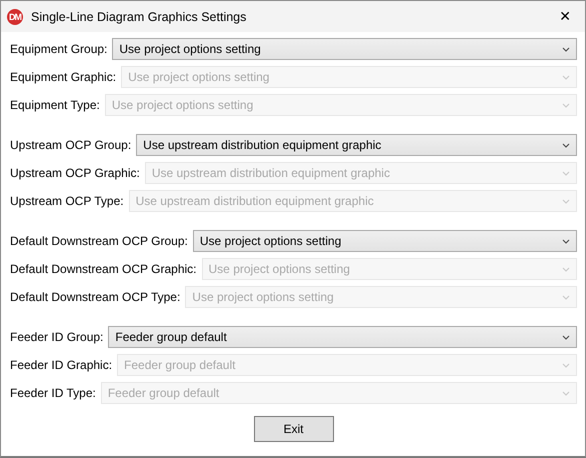  What do you see at coordinates (294, 429) in the screenshot?
I see `exit-button: Exit` at bounding box center [294, 429].